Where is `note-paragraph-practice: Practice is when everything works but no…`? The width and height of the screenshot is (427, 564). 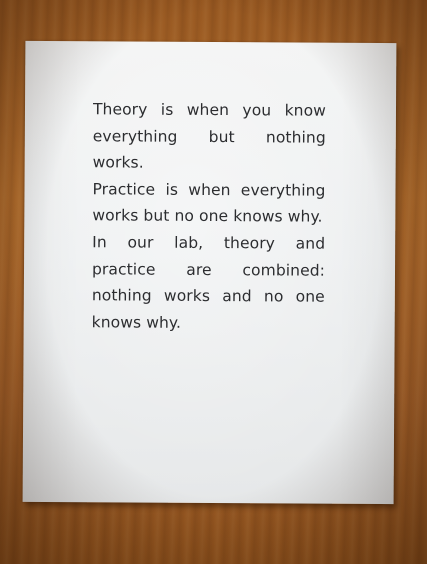
note-paragraph-practice: Practice is when everything works but no… is located at coordinates (209, 203).